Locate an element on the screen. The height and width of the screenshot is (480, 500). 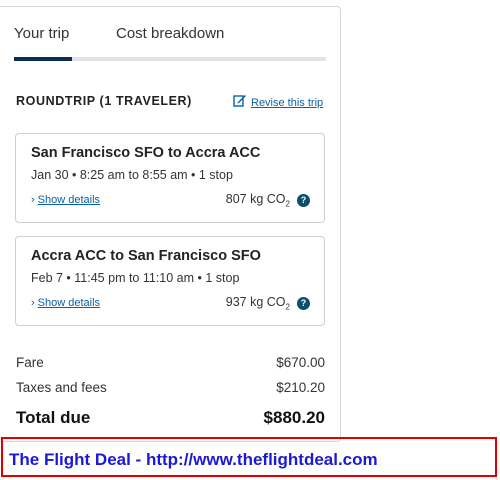
total-value: $880.20 is located at coordinates (294, 417).